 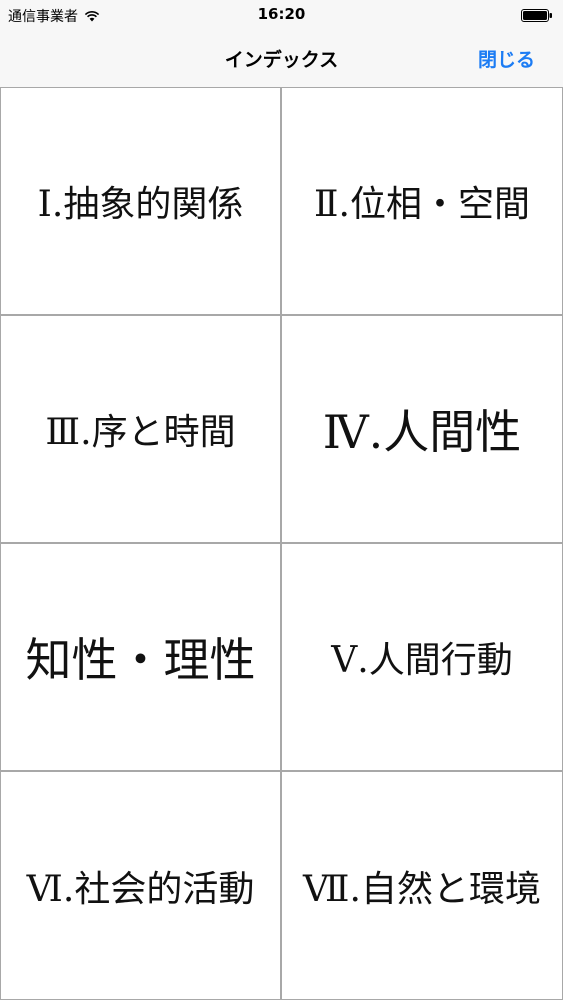 I want to click on status-time: 16:20, so click(x=281, y=14).